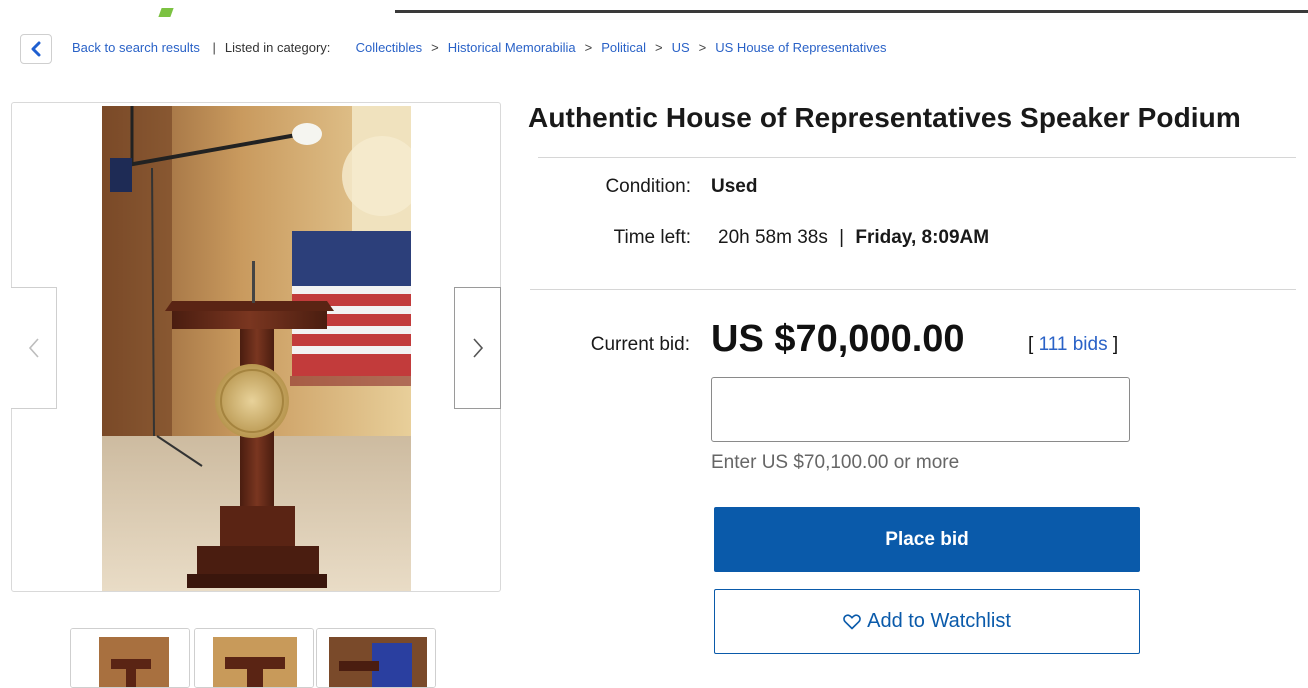  Describe the element at coordinates (853, 238) in the screenshot. I see `time-left-info: 20h 58m 38s | Friday, 8:09AM` at that location.